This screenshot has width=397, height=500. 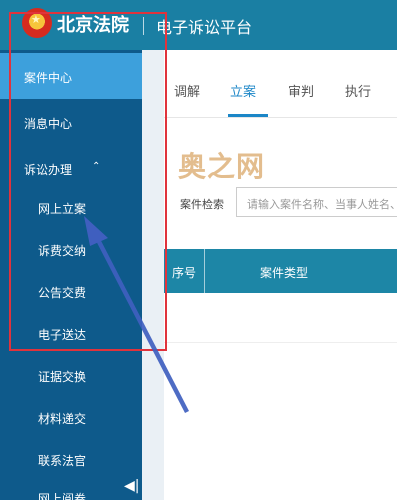 I want to click on sidebar-item-label: 公告交费, so click(x=62, y=293).